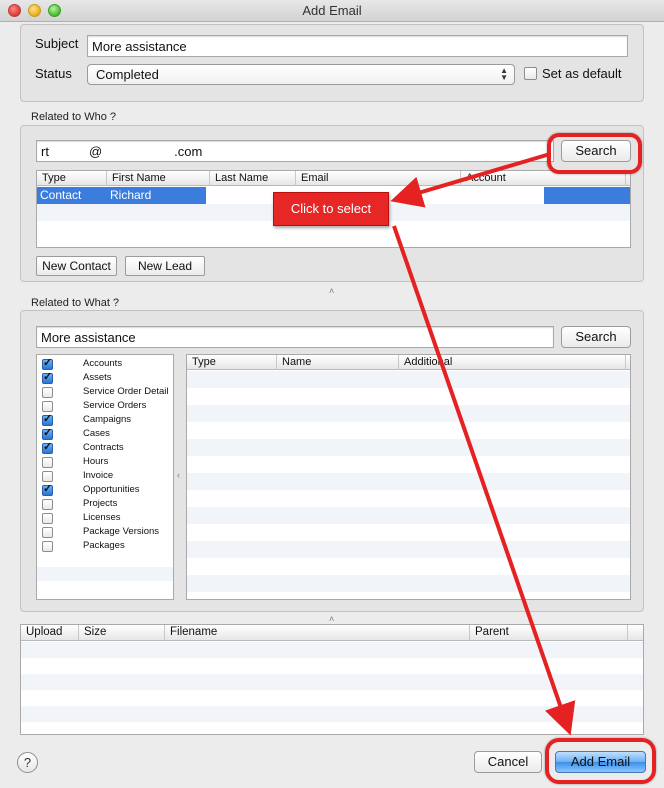 This screenshot has height=788, width=664. Describe the element at coordinates (470, 180) in the screenshot. I see `arrow-to-result-row` at that location.